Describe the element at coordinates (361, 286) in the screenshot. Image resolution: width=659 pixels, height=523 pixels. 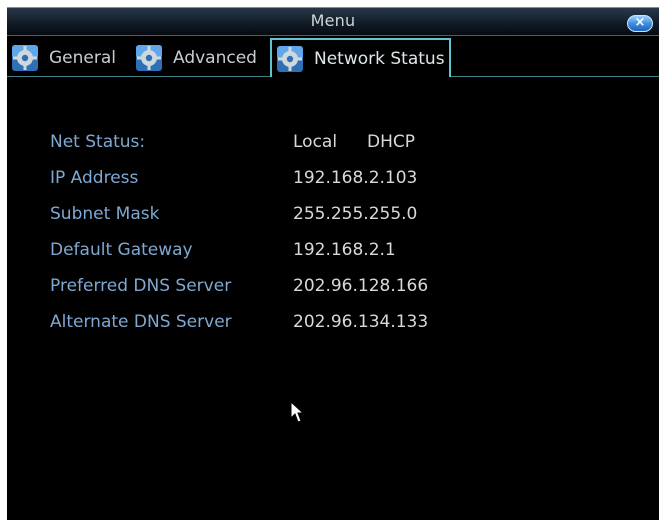
I see `preferred-dns-value: 202.96.128.166` at that location.